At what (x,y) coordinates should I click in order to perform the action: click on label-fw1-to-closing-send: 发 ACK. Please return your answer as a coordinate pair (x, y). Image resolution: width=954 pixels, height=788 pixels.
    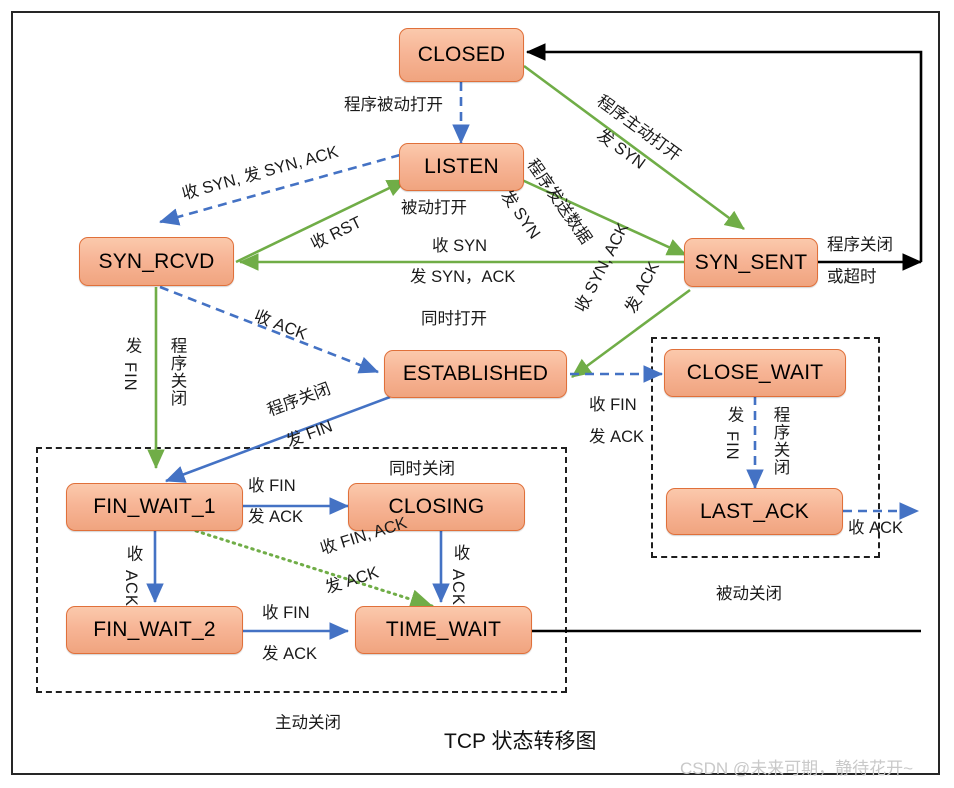
    Looking at the image, I should click on (276, 517).